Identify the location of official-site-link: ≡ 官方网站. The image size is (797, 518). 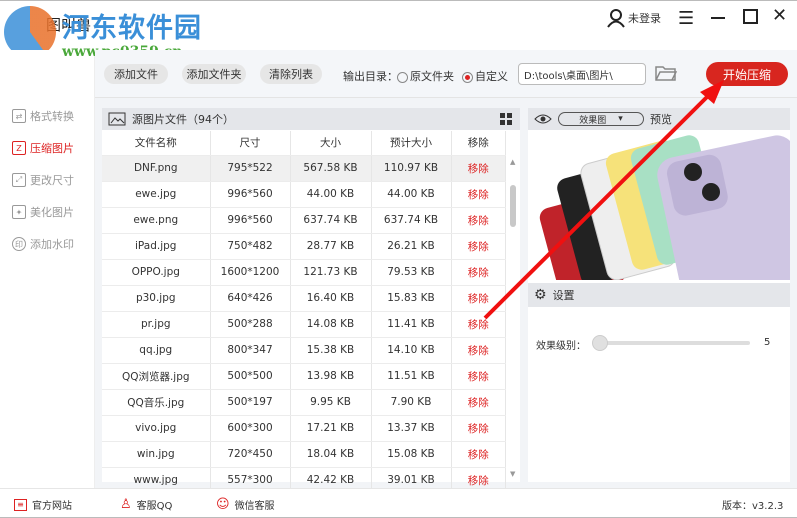
(43, 504).